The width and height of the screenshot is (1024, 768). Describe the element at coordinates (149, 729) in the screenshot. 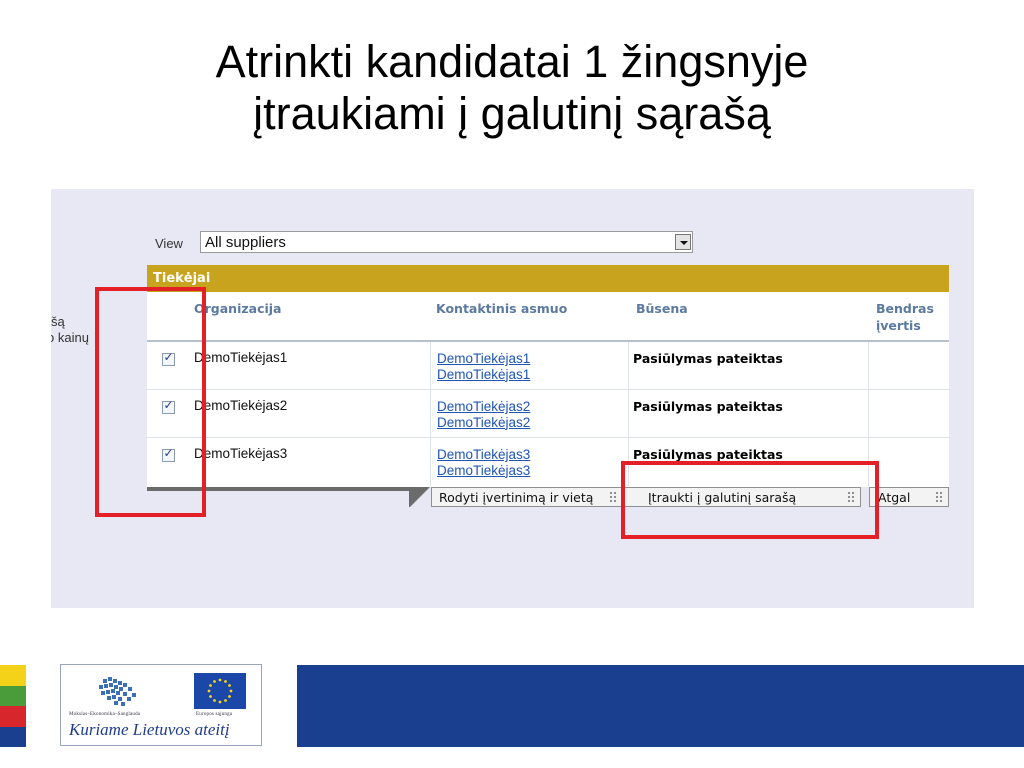

I see `slogan: Kuriame Lietuvos ateitį` at that location.